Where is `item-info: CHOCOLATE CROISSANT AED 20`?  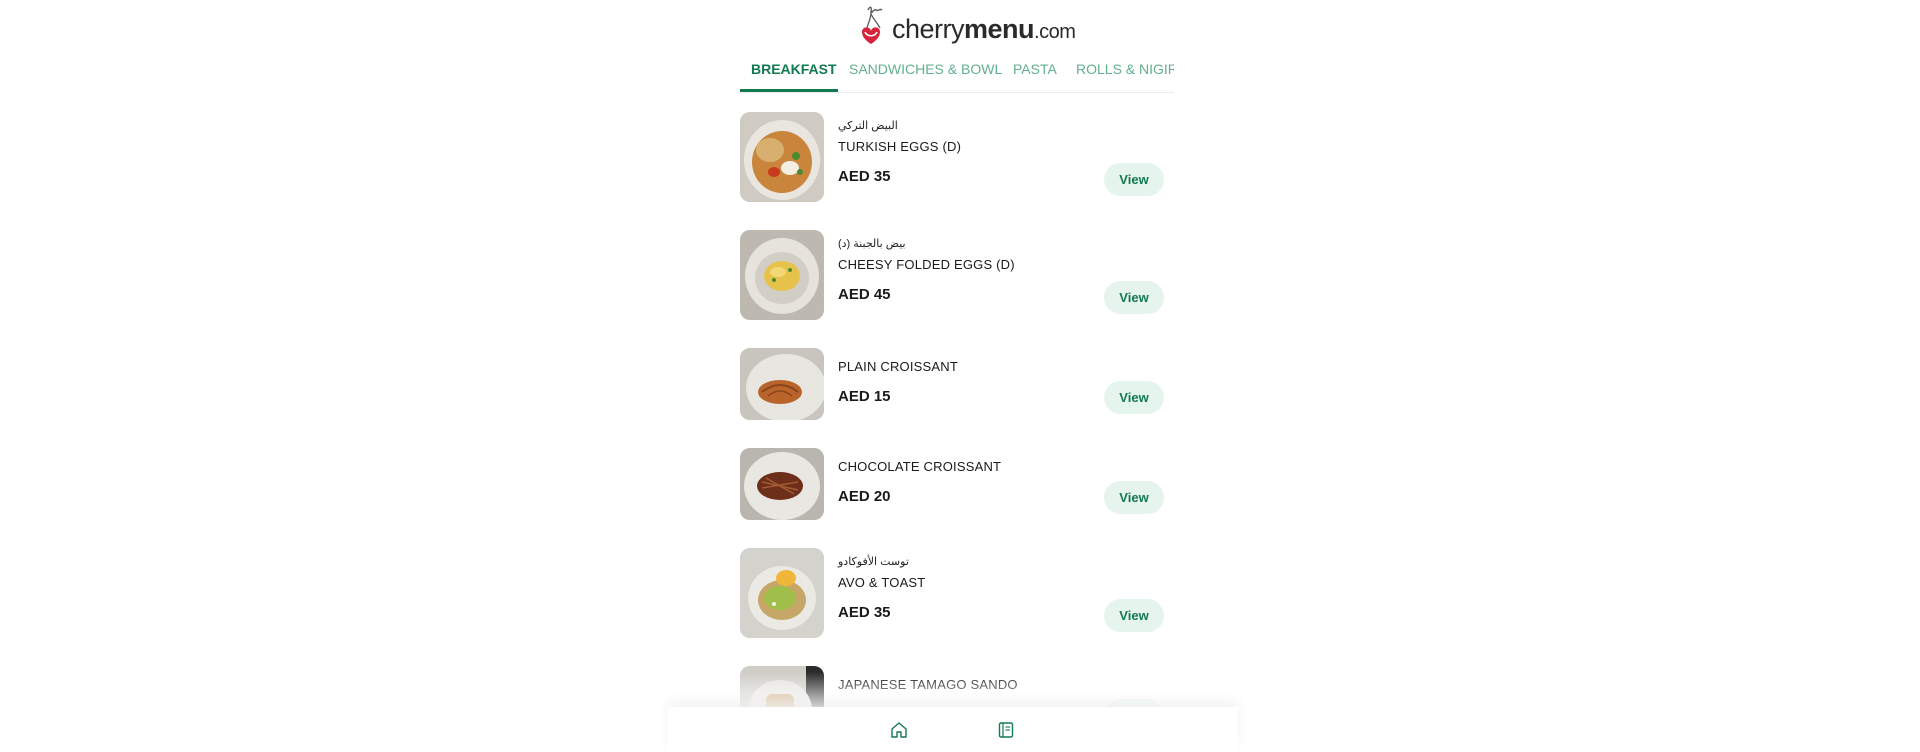
item-info: CHOCOLATE CROISSANT AED 20 is located at coordinates (963, 482).